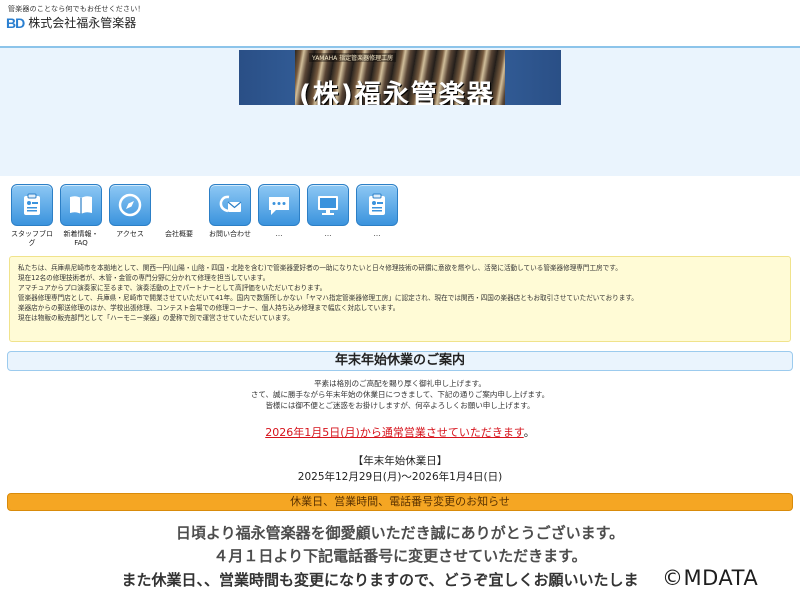 The image size is (800, 600). What do you see at coordinates (394, 432) in the screenshot?
I see `resume-date-text: 2026年1月5日(月)から通常営業させていただきます` at bounding box center [394, 432].